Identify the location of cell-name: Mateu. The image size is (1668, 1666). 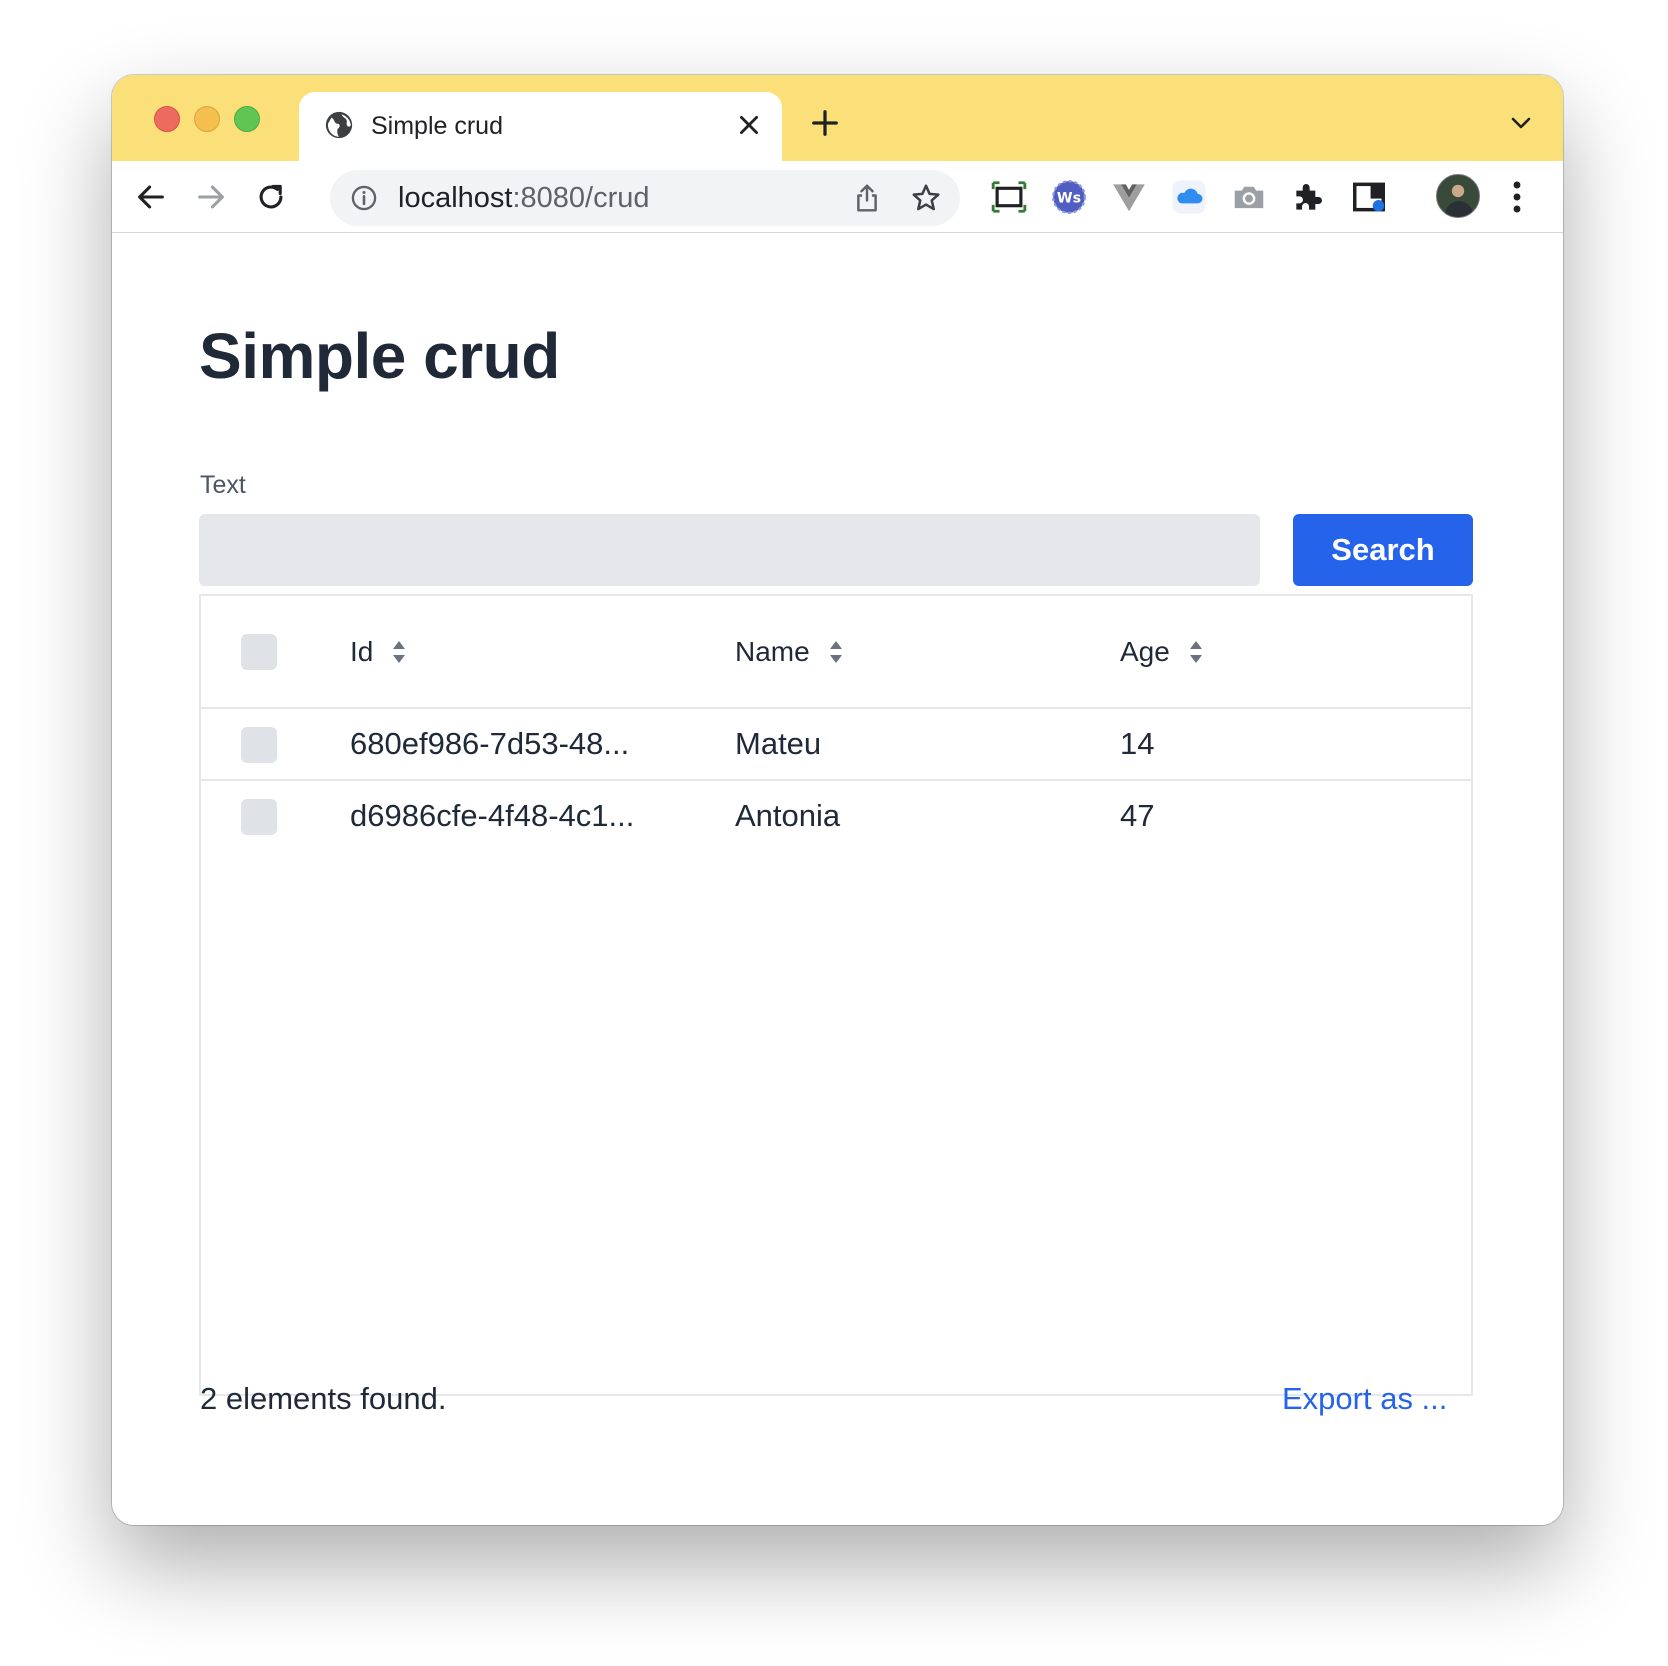
(778, 743).